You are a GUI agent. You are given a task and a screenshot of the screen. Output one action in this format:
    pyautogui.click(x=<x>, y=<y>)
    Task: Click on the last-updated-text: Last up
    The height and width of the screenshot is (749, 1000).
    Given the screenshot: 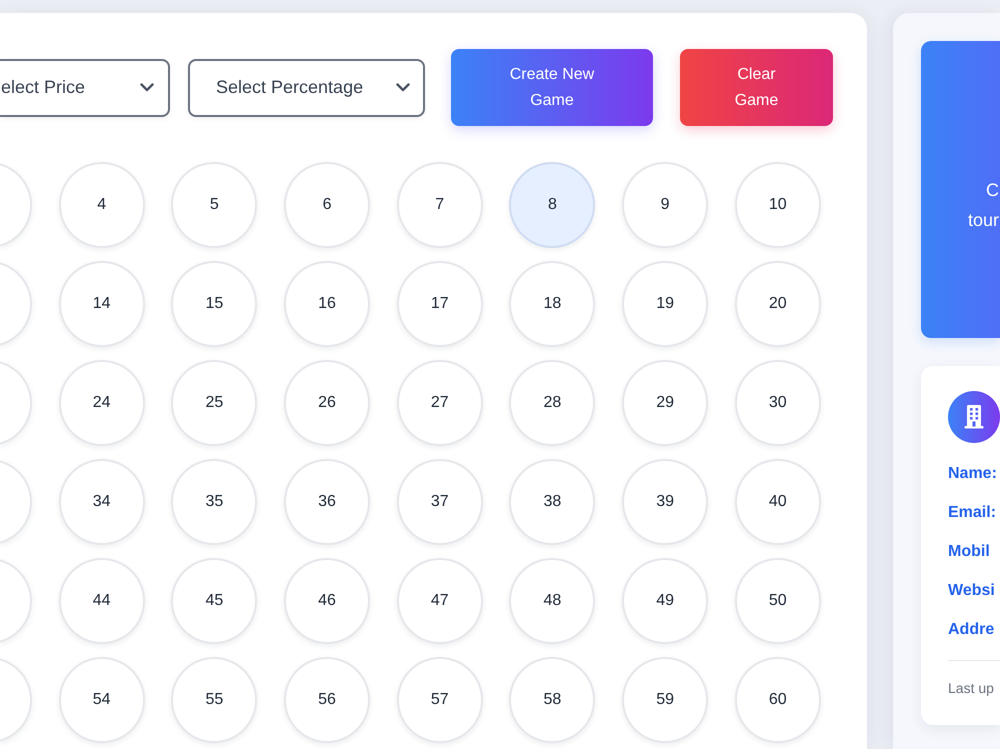 What is the action you would take?
    pyautogui.click(x=971, y=688)
    